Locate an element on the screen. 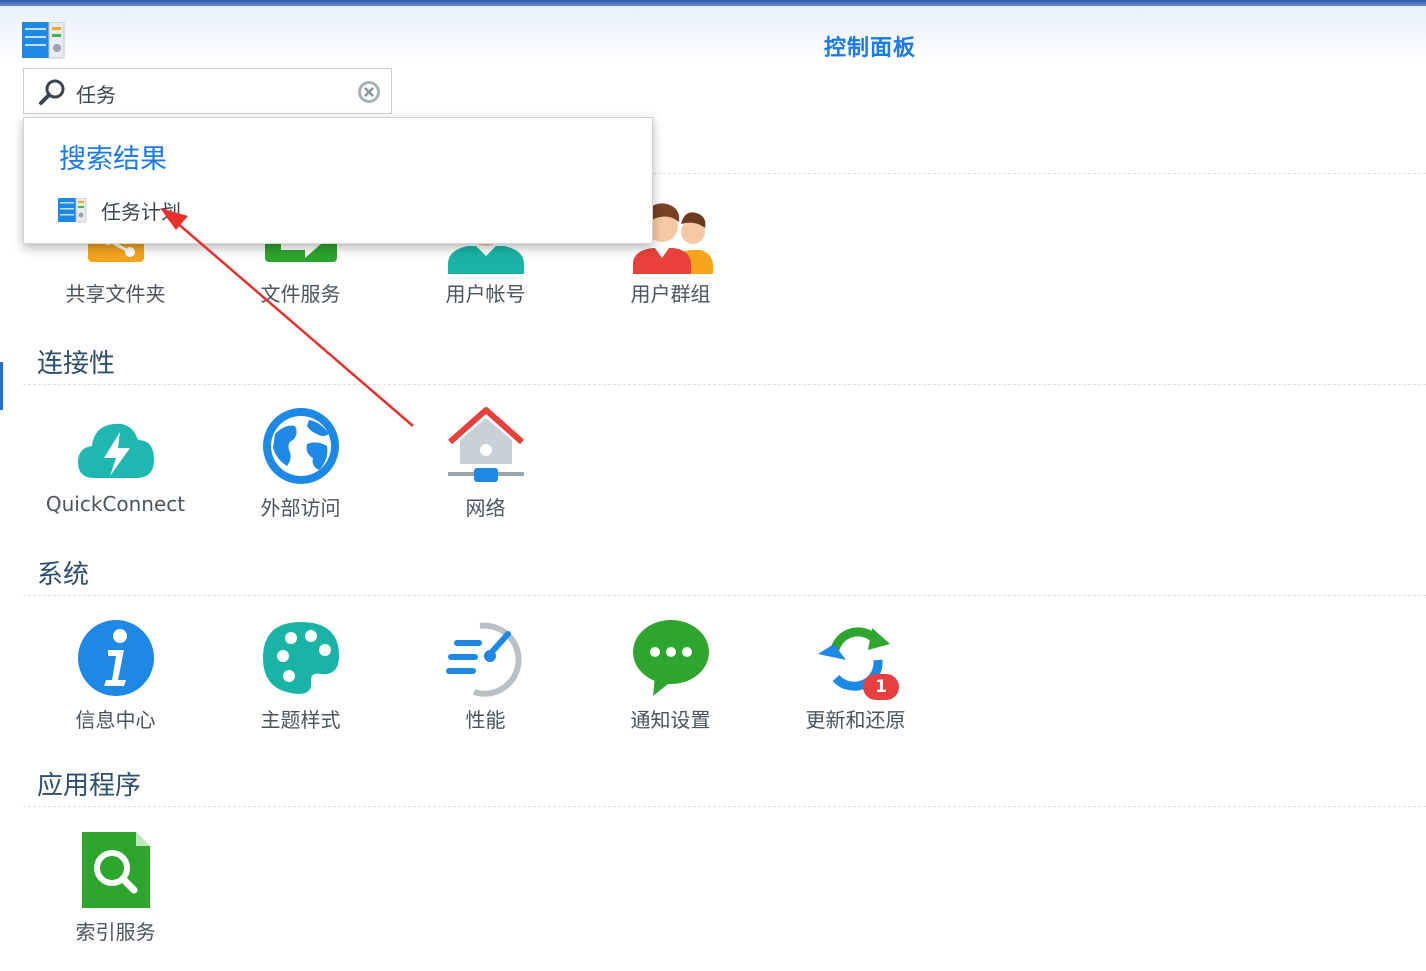 Image resolution: width=1426 pixels, height=971 pixels. section-title-applications: 应用程序 is located at coordinates (89, 786).